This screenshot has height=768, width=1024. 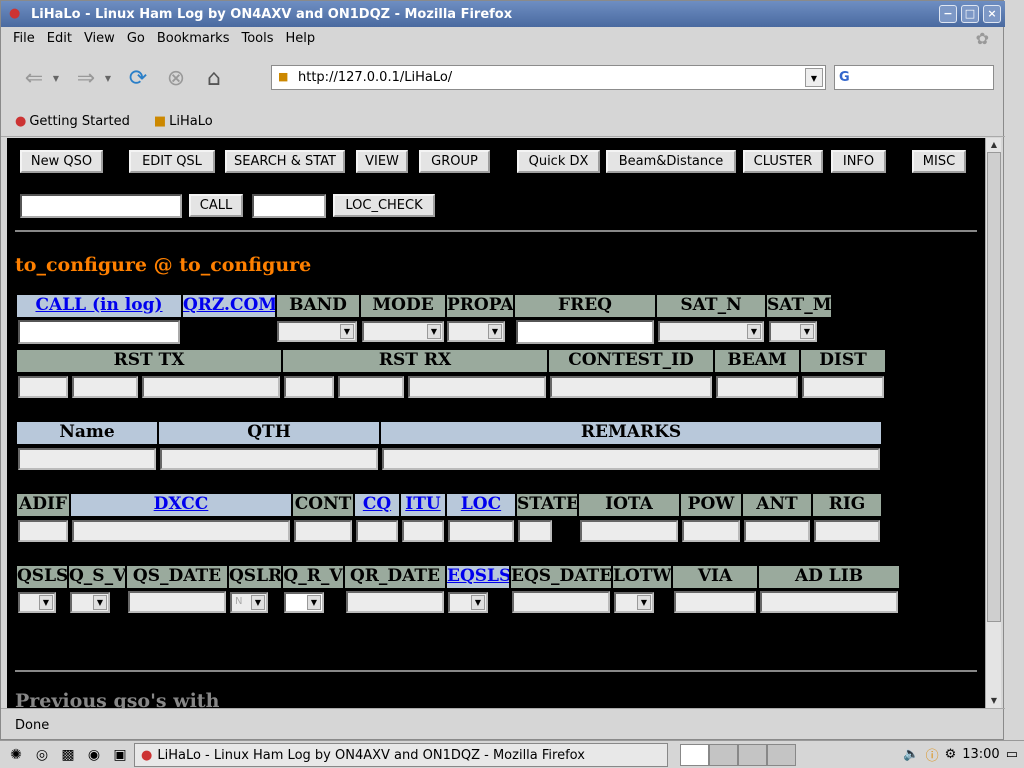 What do you see at coordinates (992, 14) in the screenshot?
I see `close-button: ×` at bounding box center [992, 14].